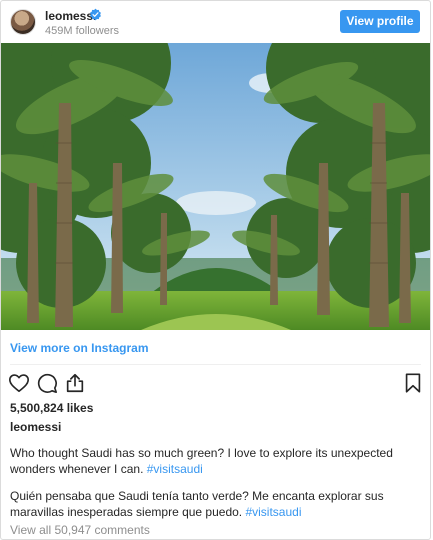 The height and width of the screenshot is (540, 433). I want to click on heart-icon, so click(19, 383).